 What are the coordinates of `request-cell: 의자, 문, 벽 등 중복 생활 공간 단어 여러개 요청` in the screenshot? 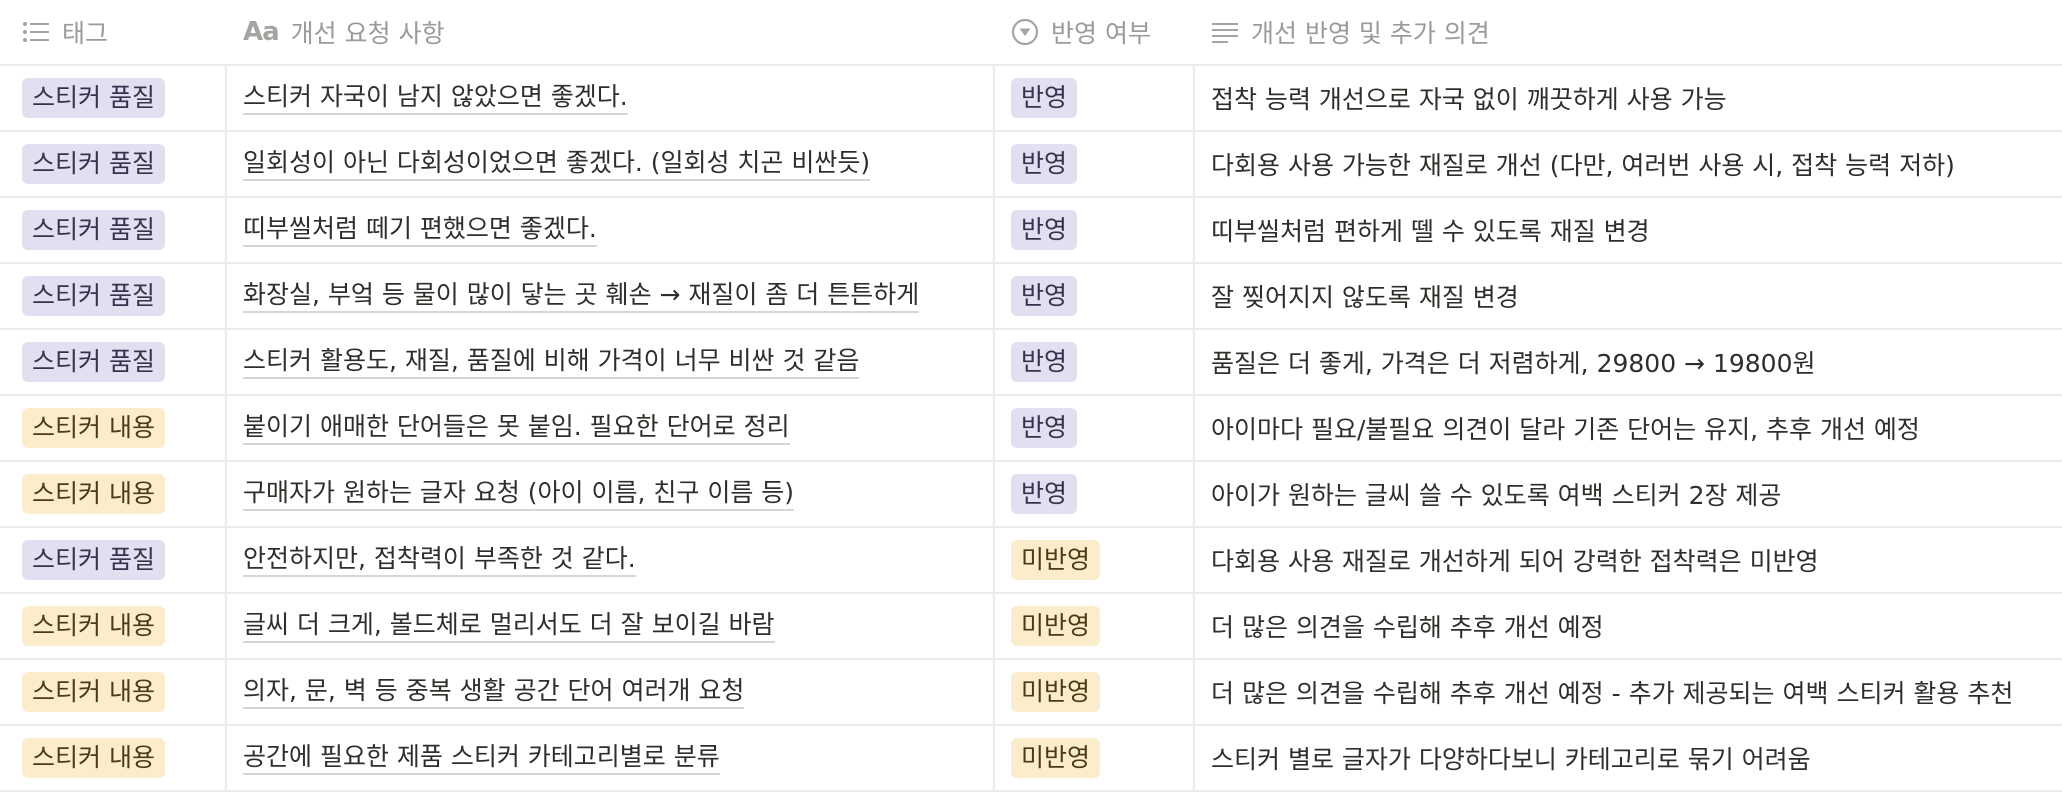 It's located at (611, 692).